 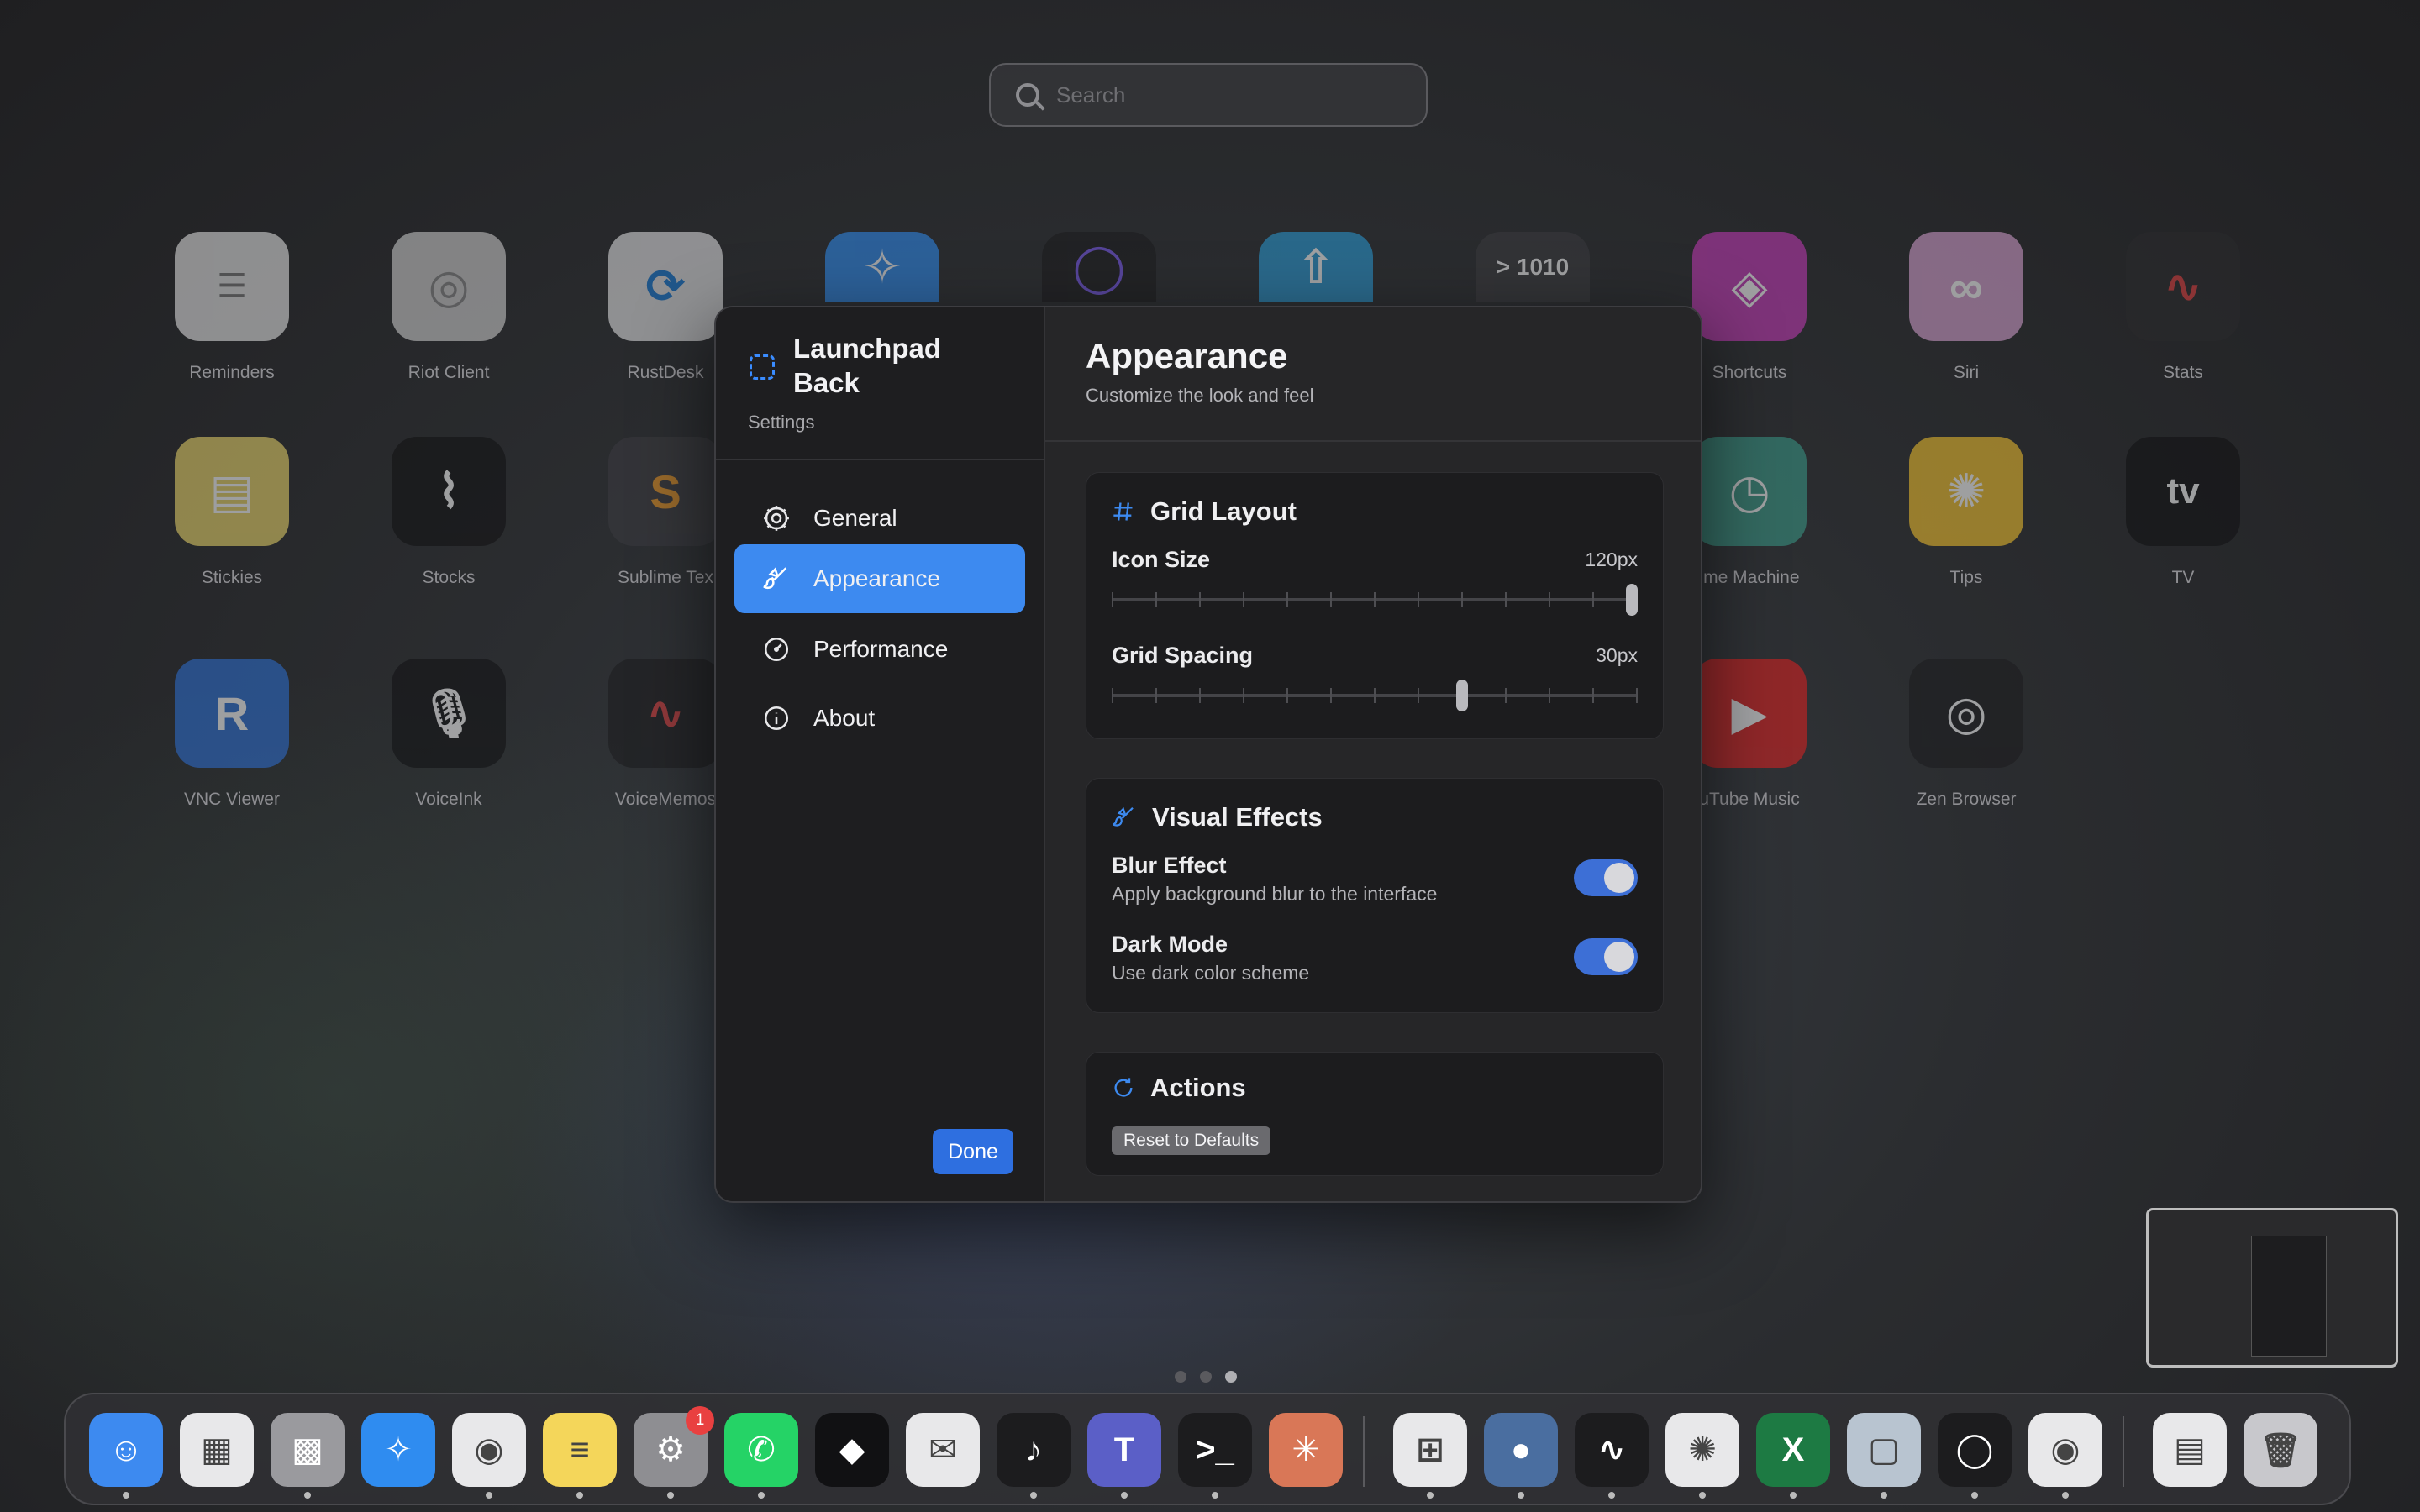 What do you see at coordinates (1034, 1450) in the screenshot?
I see `voiceink-dock-icon: ♪` at bounding box center [1034, 1450].